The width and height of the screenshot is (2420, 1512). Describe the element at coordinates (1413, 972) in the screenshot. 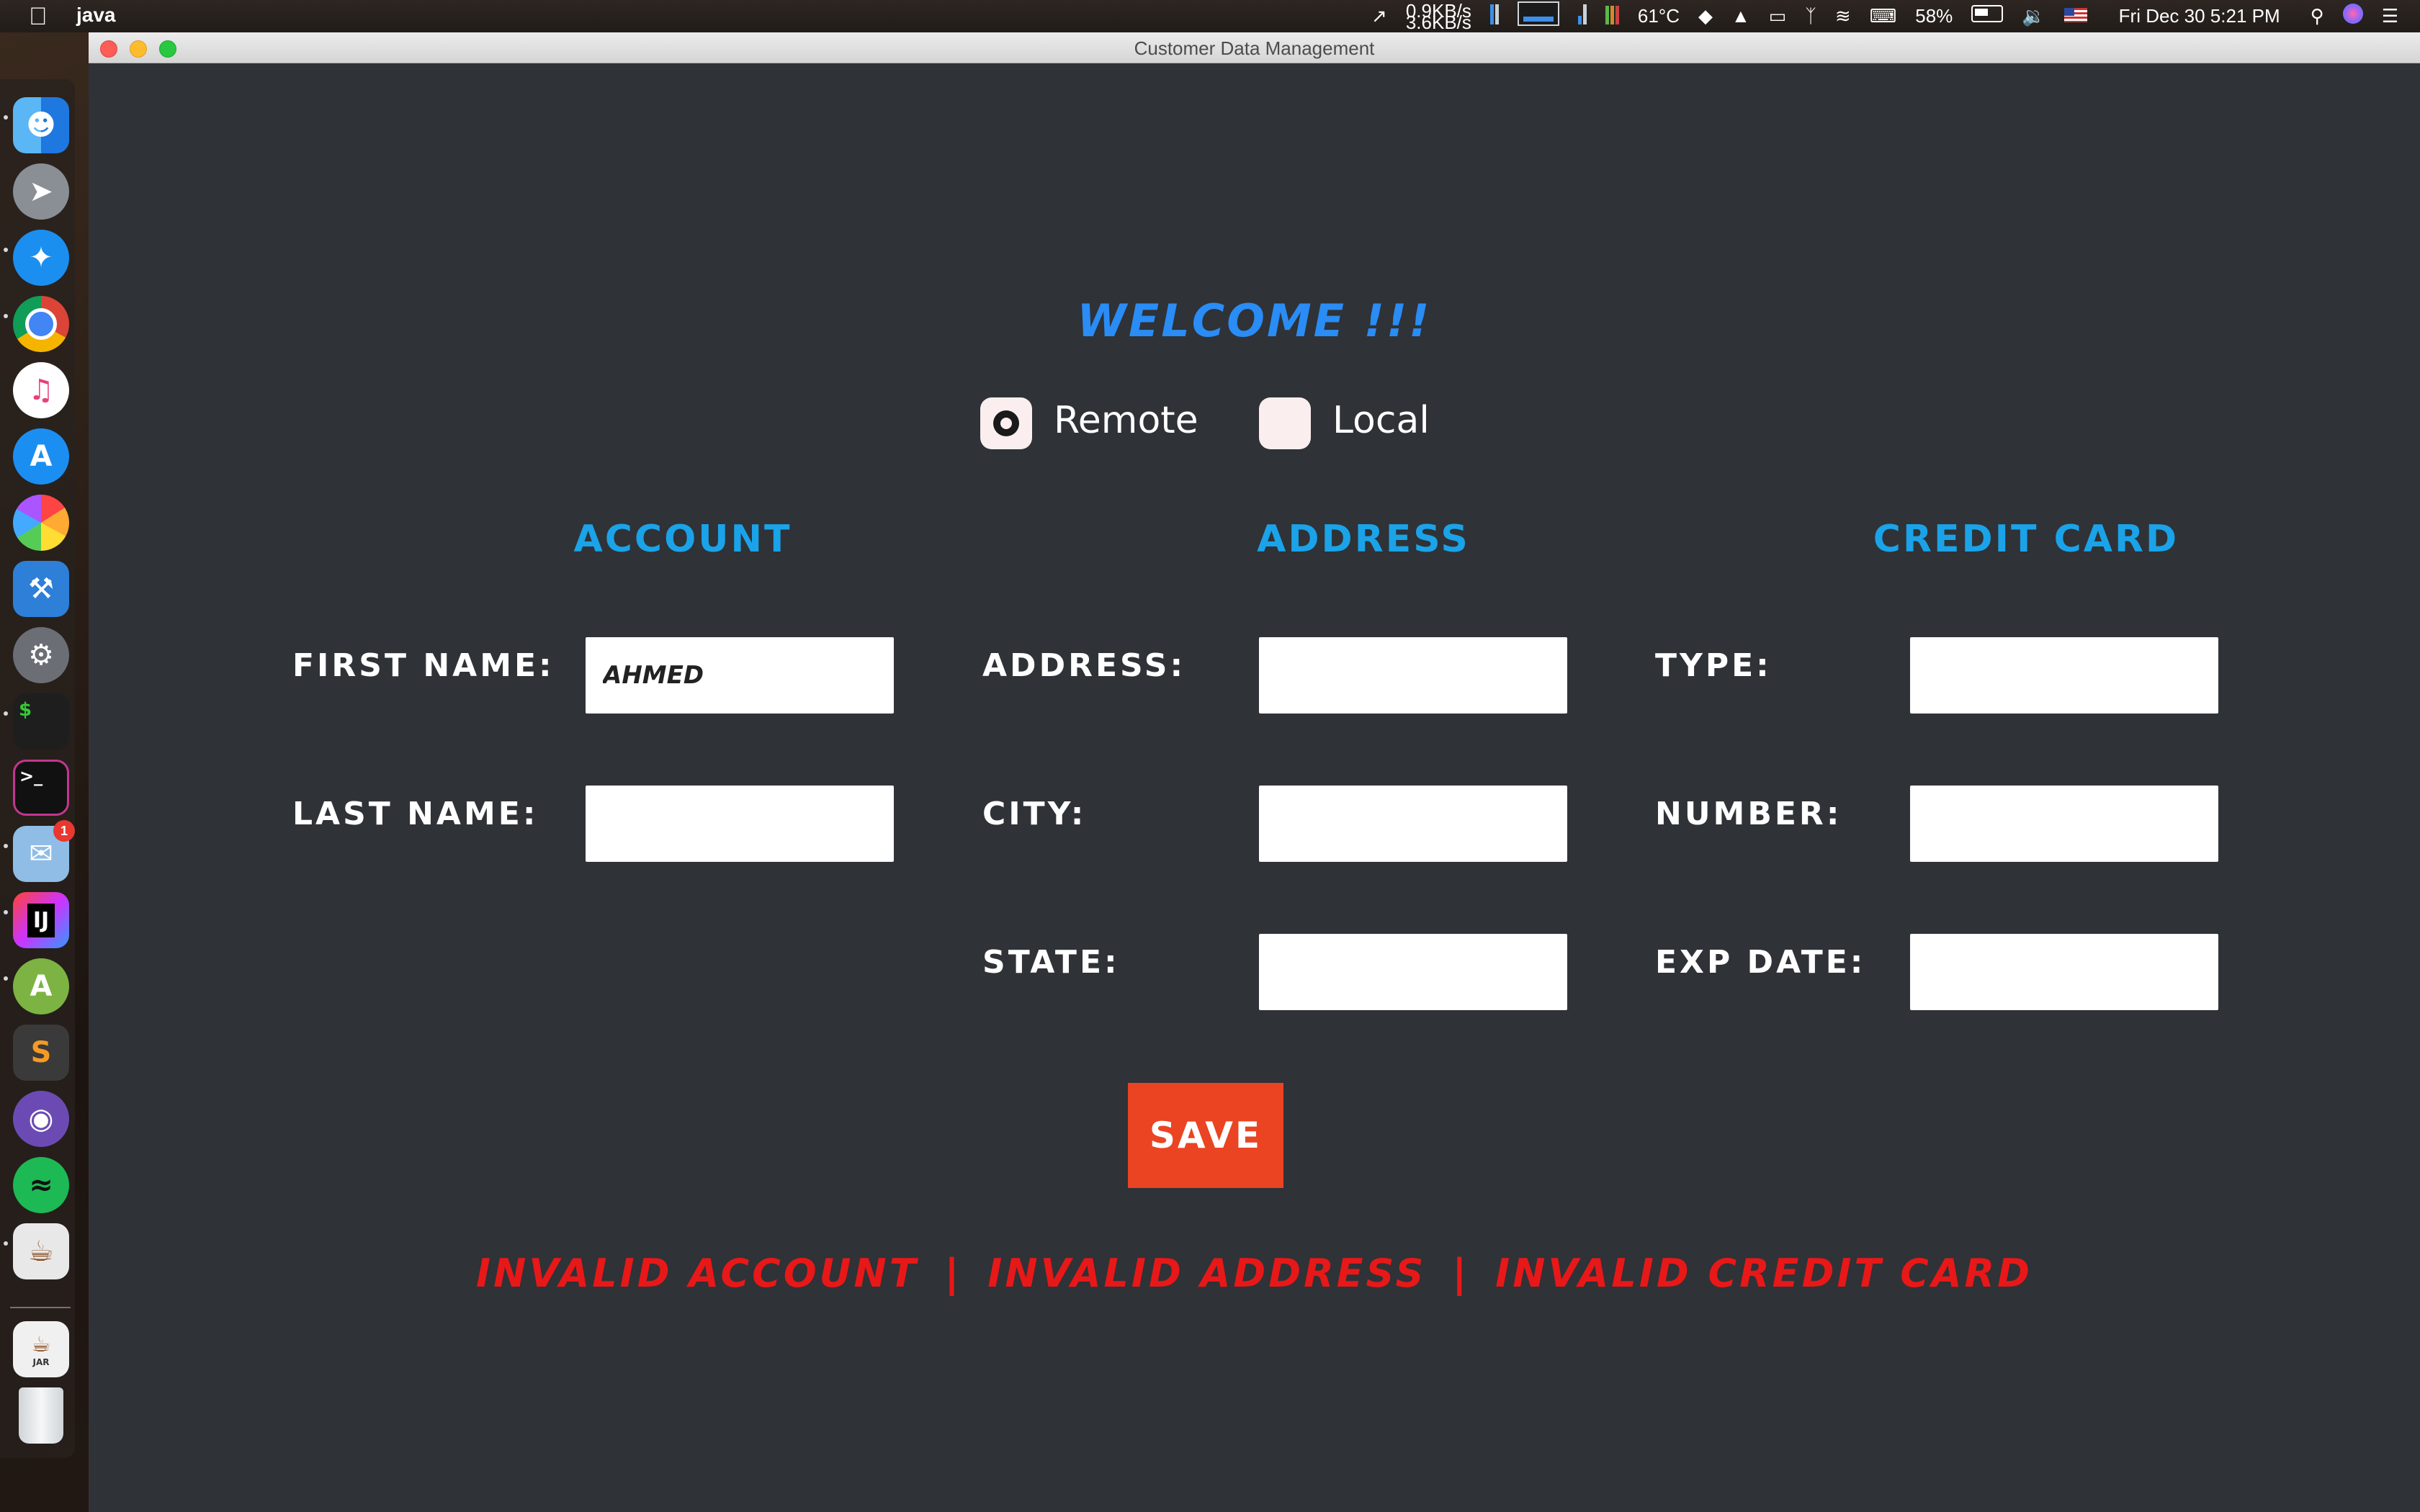

I see `state-field` at that location.